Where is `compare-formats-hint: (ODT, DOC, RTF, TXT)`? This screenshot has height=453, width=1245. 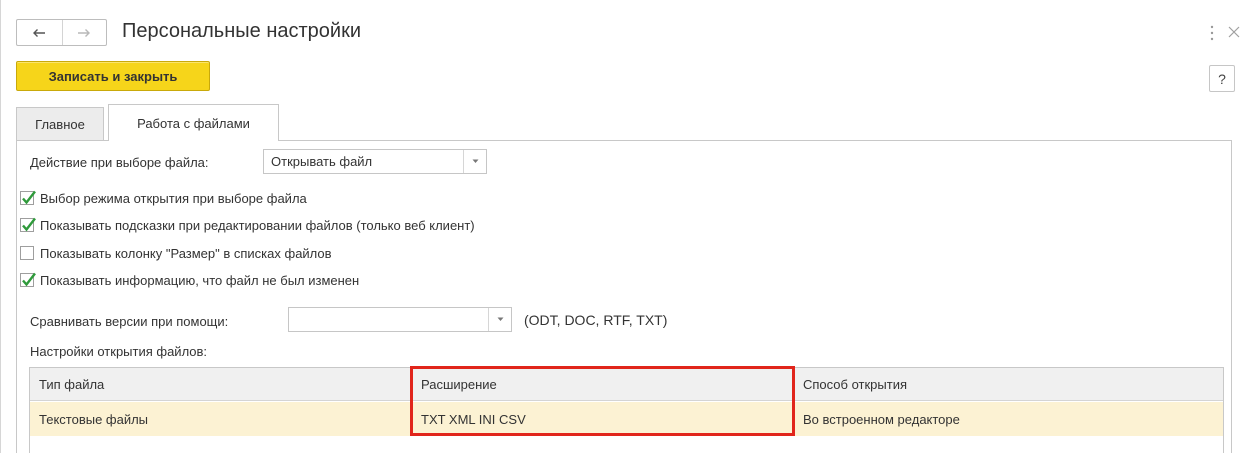
compare-formats-hint: (ODT, DOC, RTF, TXT) is located at coordinates (596, 320).